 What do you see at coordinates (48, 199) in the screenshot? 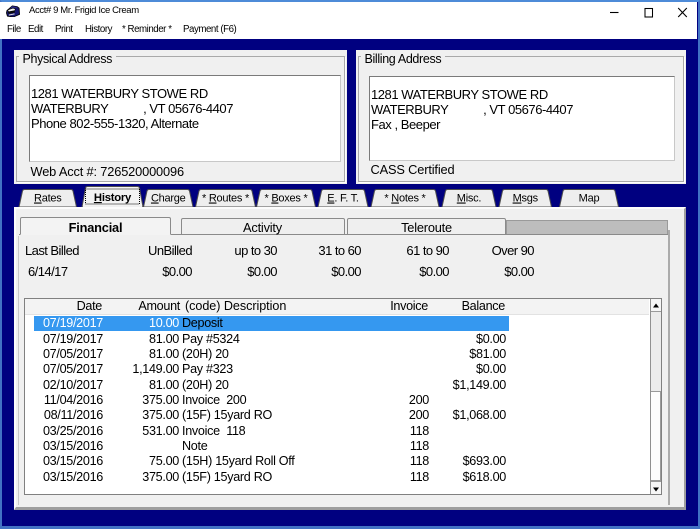
I see `svg-text: Rates` at bounding box center [48, 199].